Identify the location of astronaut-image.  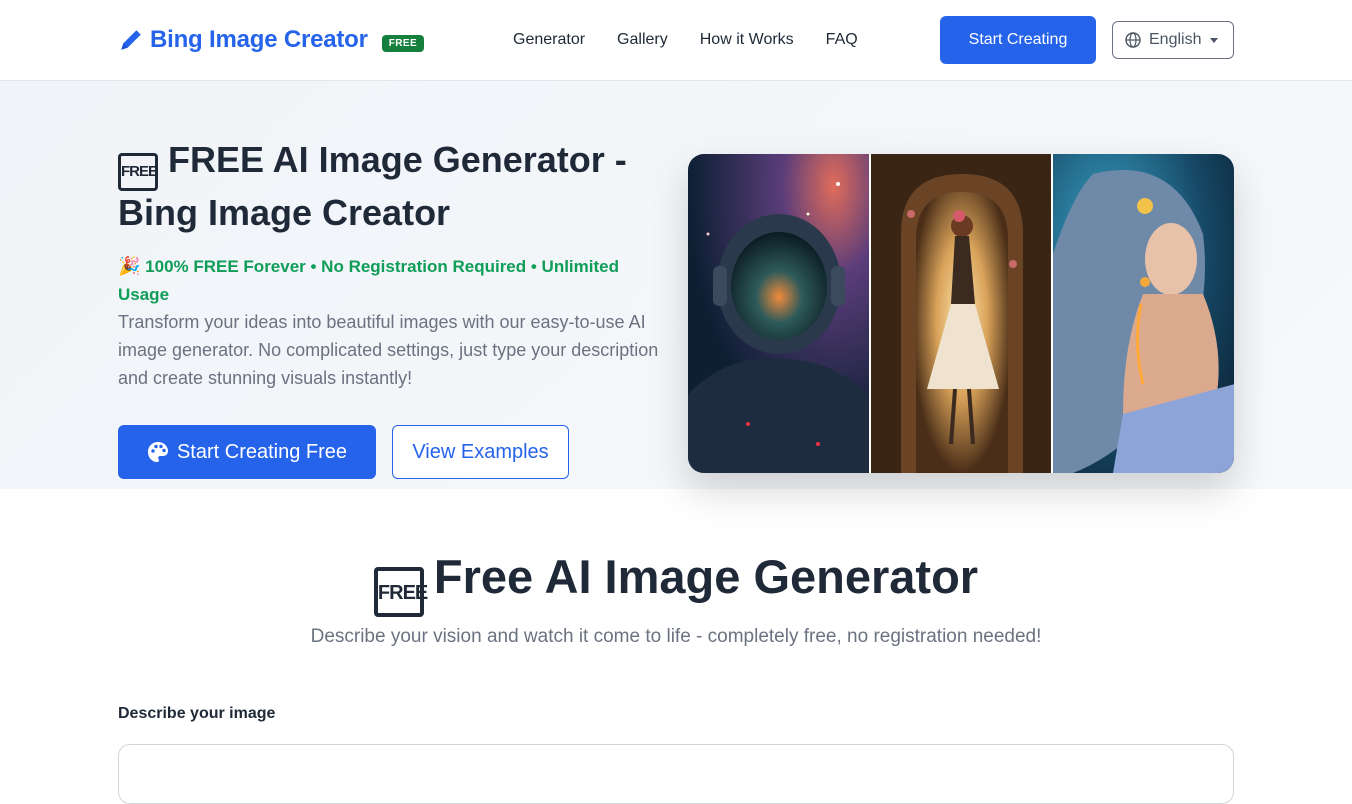
(778, 313).